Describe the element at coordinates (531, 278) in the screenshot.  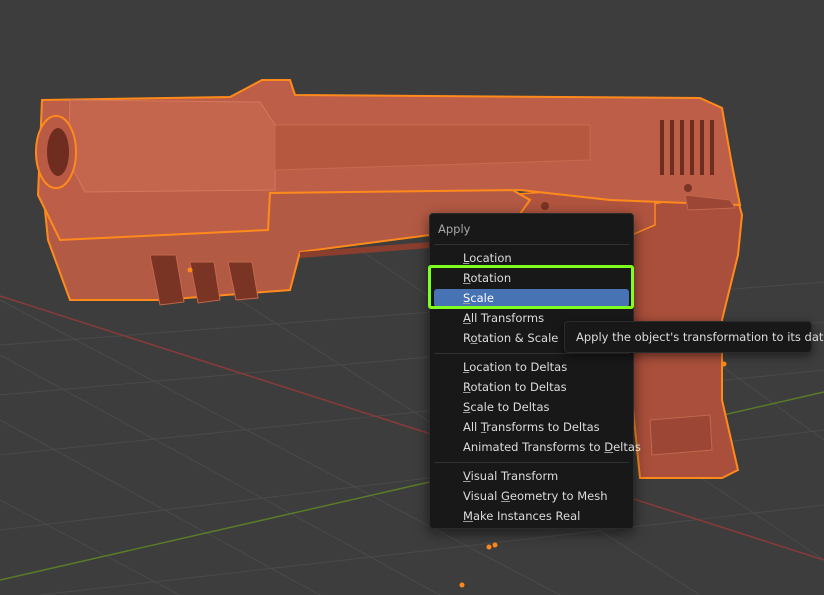
I see `menu-item-rotation: Rotation` at that location.